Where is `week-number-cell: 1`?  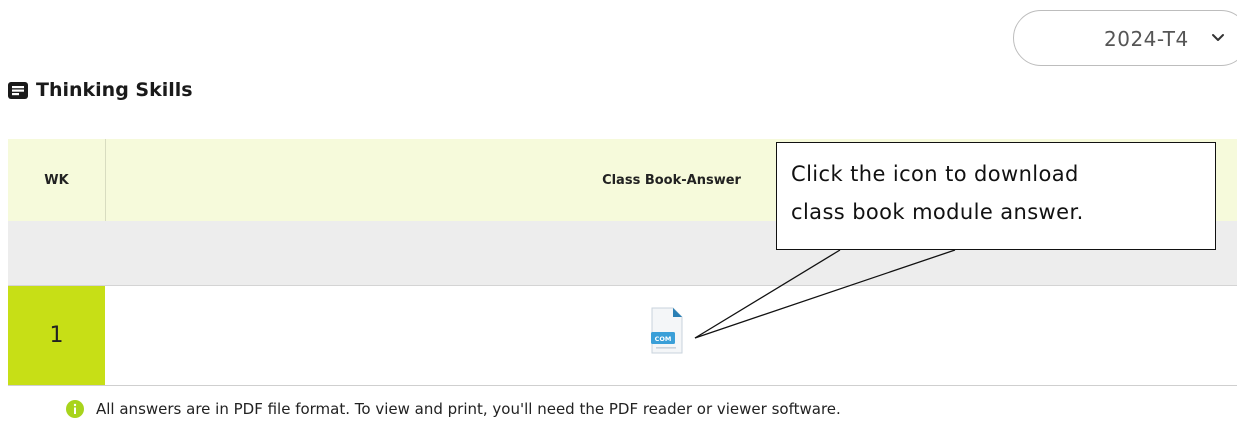
week-number-cell: 1 is located at coordinates (56, 335).